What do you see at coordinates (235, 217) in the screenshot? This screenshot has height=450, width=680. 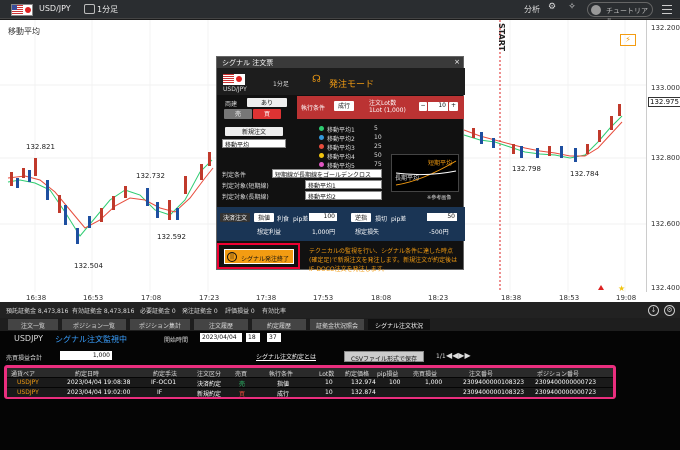 I see `settle-label: 決済注文` at bounding box center [235, 217].